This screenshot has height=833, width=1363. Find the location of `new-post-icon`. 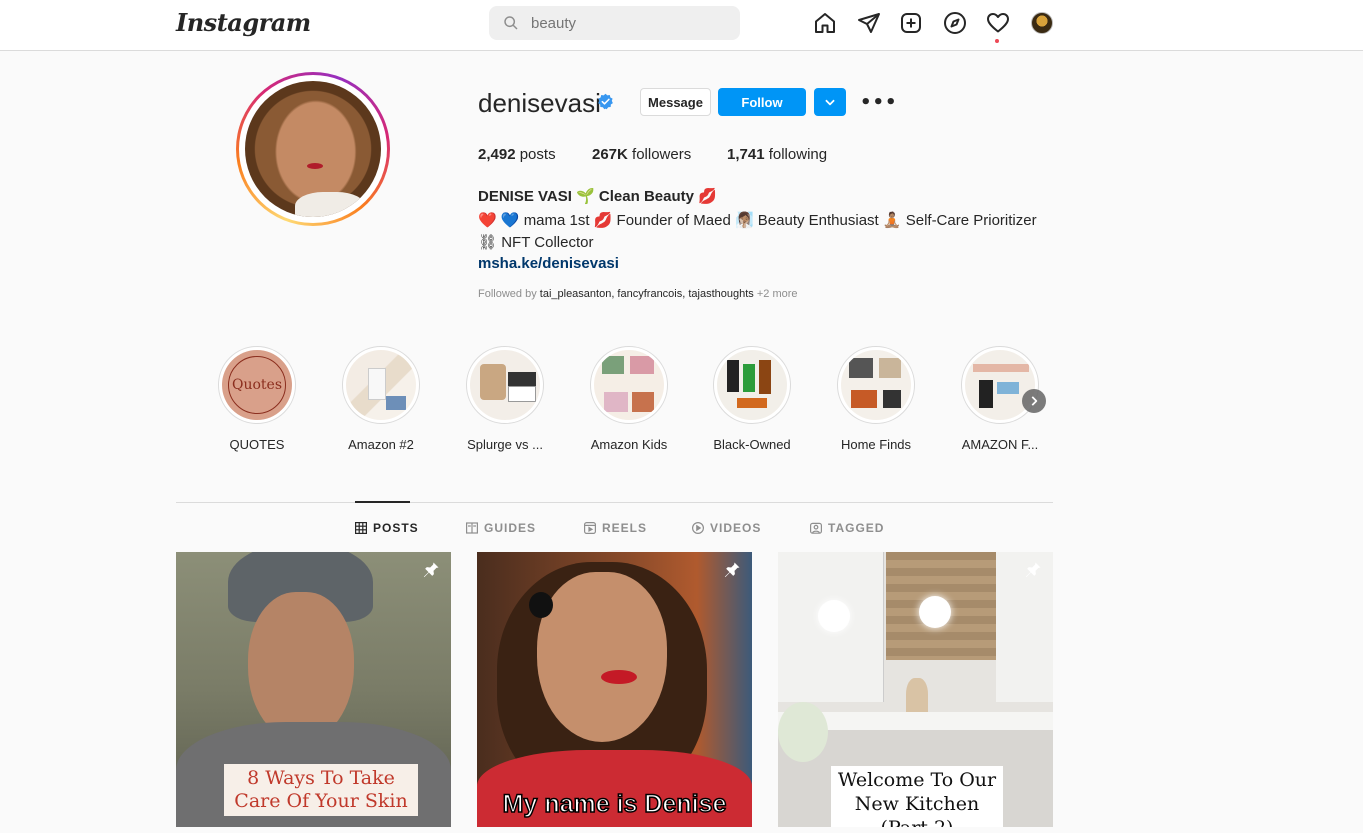

new-post-icon is located at coordinates (912, 24).